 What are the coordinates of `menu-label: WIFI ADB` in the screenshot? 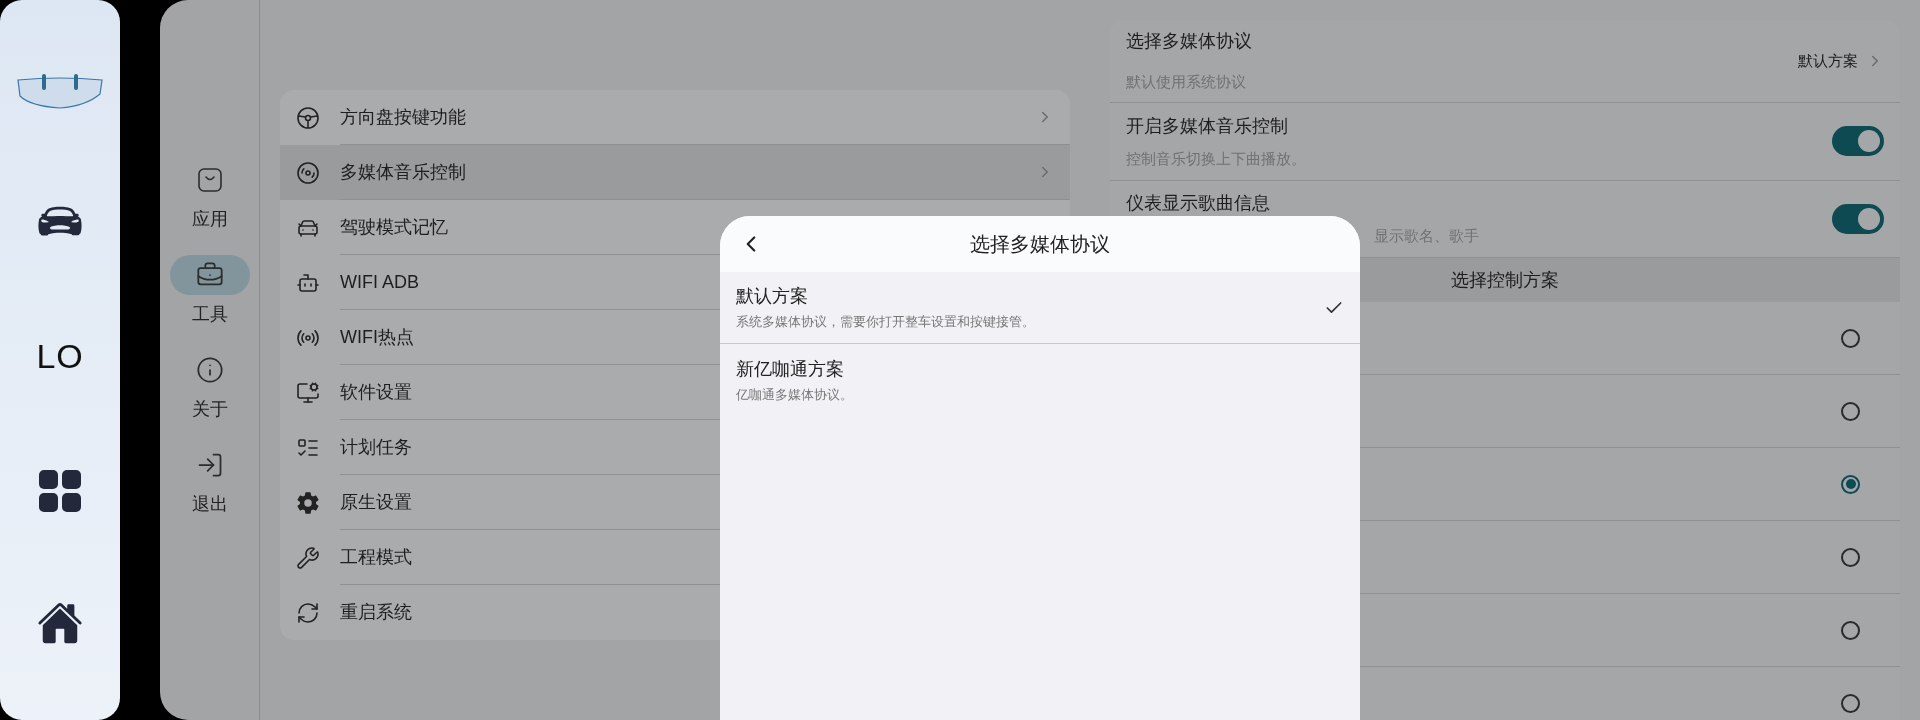 It's located at (379, 282).